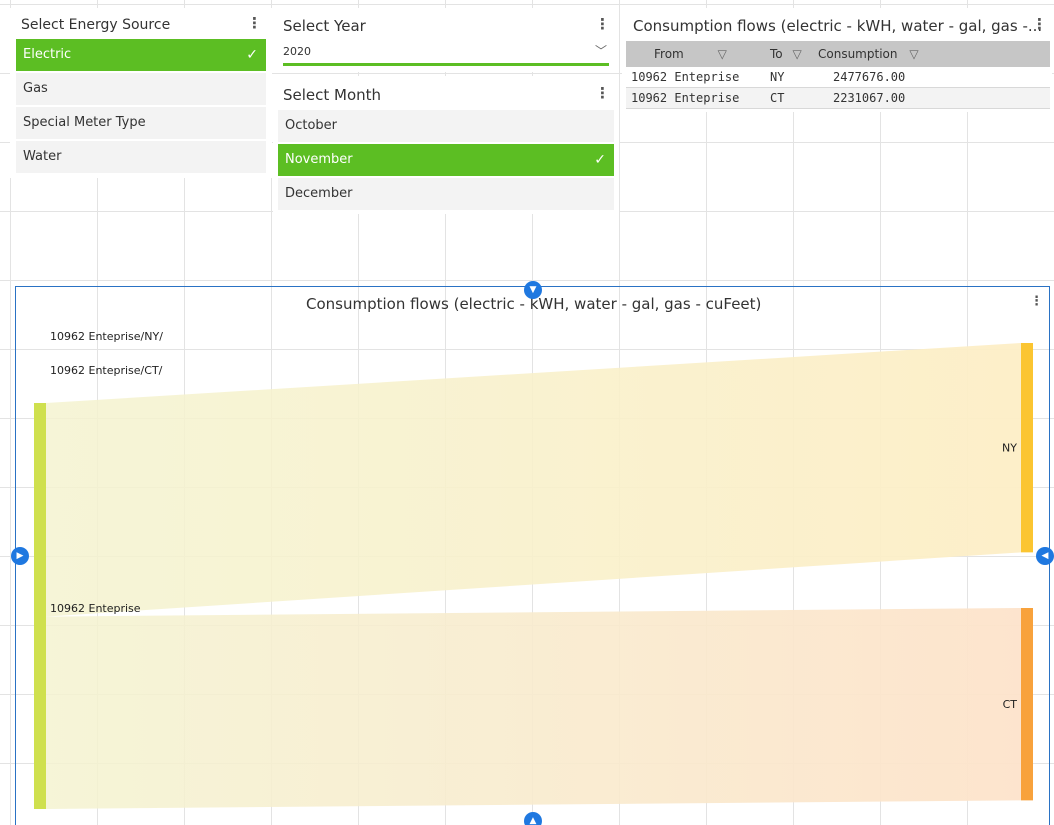 The image size is (1054, 825). I want to click on resize-handle-top: ▼, so click(533, 290).